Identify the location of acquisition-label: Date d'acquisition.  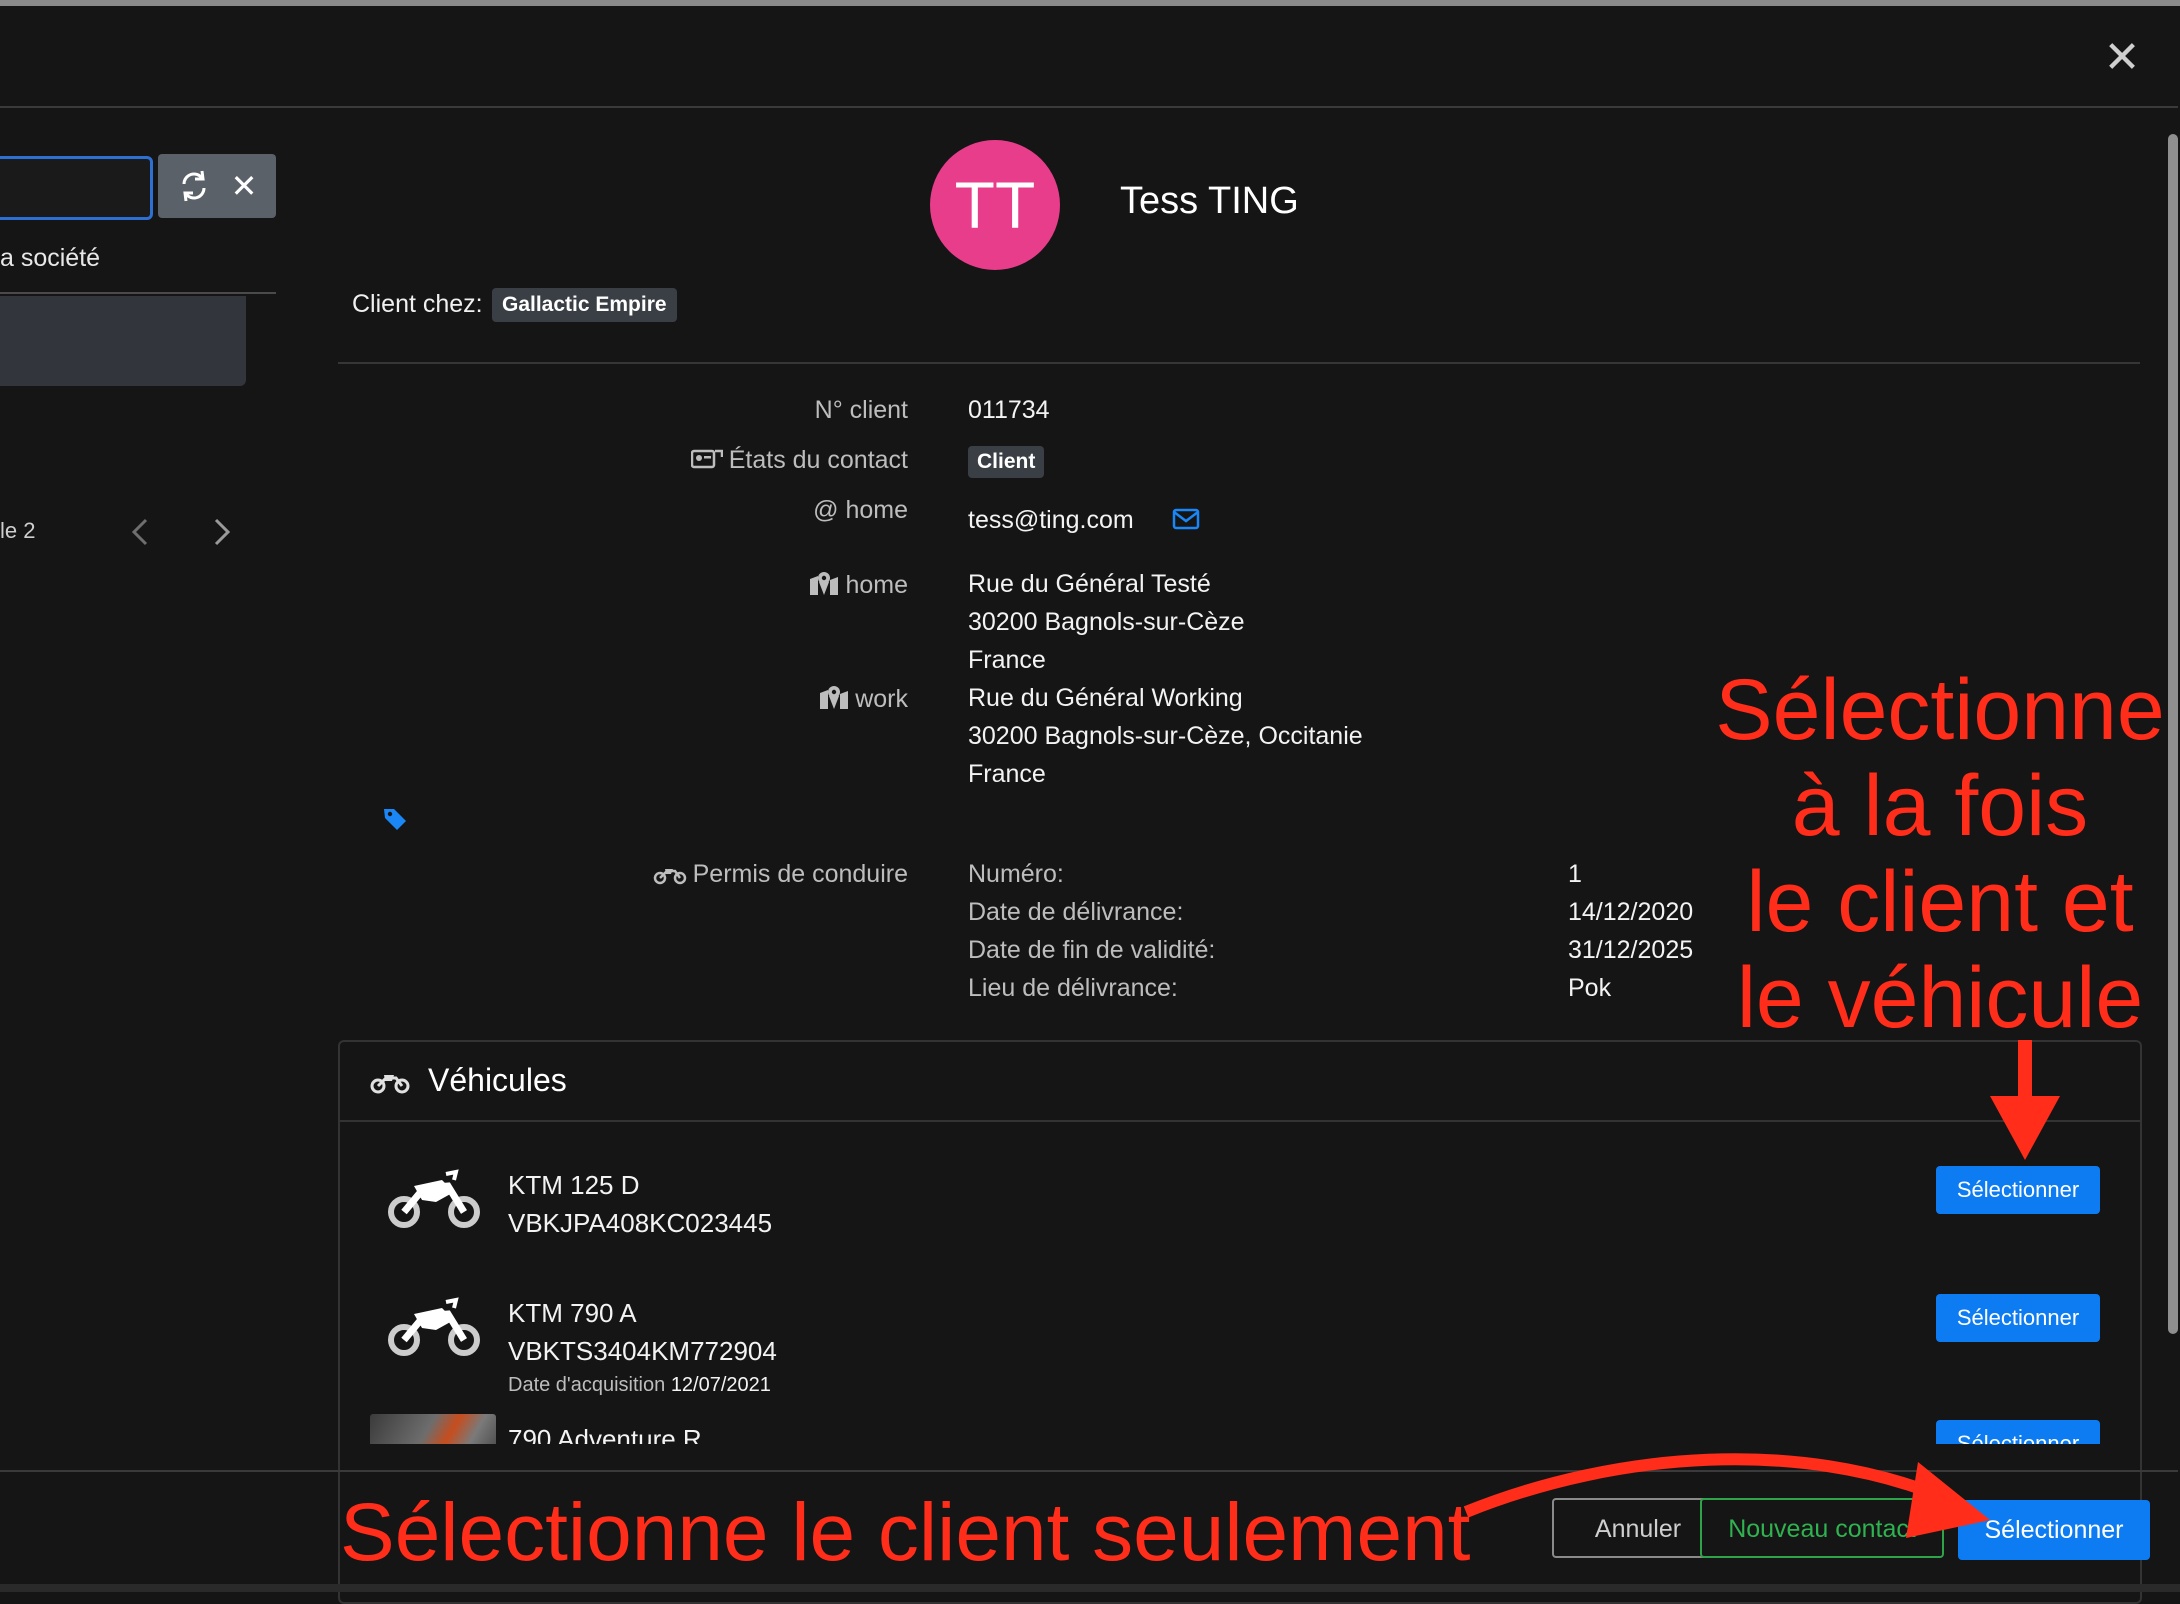
(587, 1385).